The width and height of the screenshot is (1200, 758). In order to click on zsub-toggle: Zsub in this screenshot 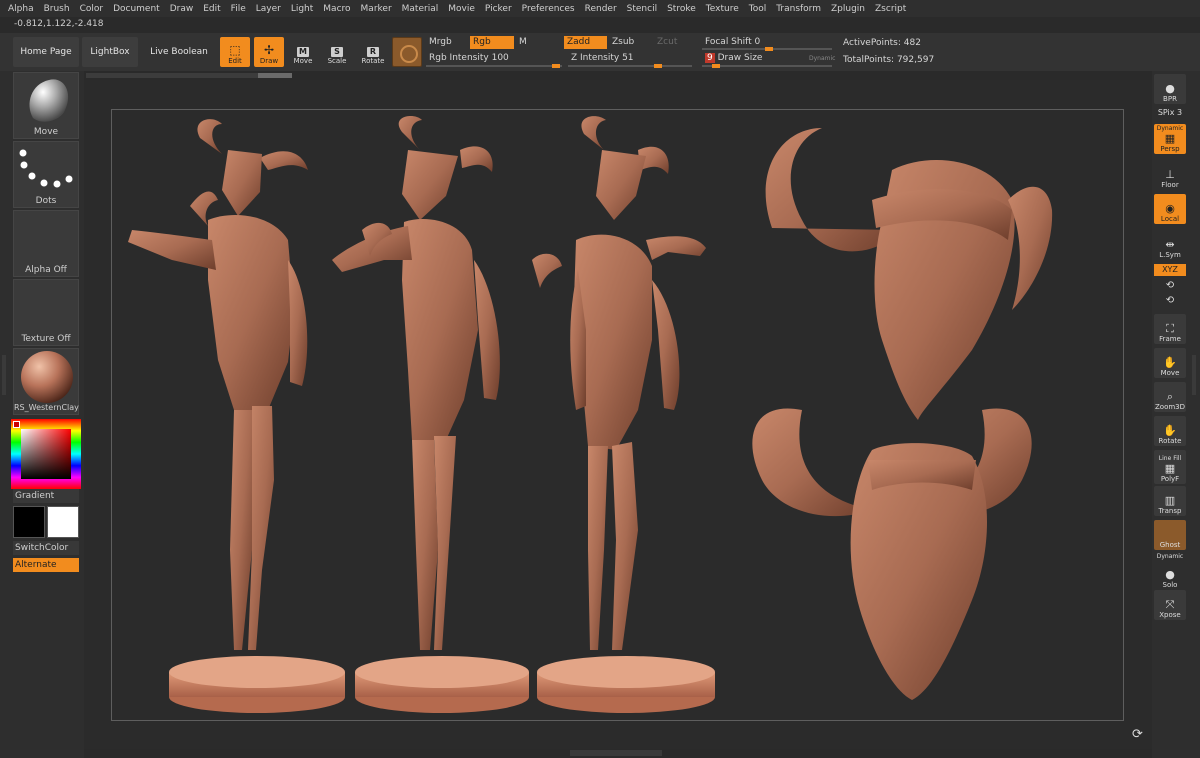, I will do `click(631, 42)`.